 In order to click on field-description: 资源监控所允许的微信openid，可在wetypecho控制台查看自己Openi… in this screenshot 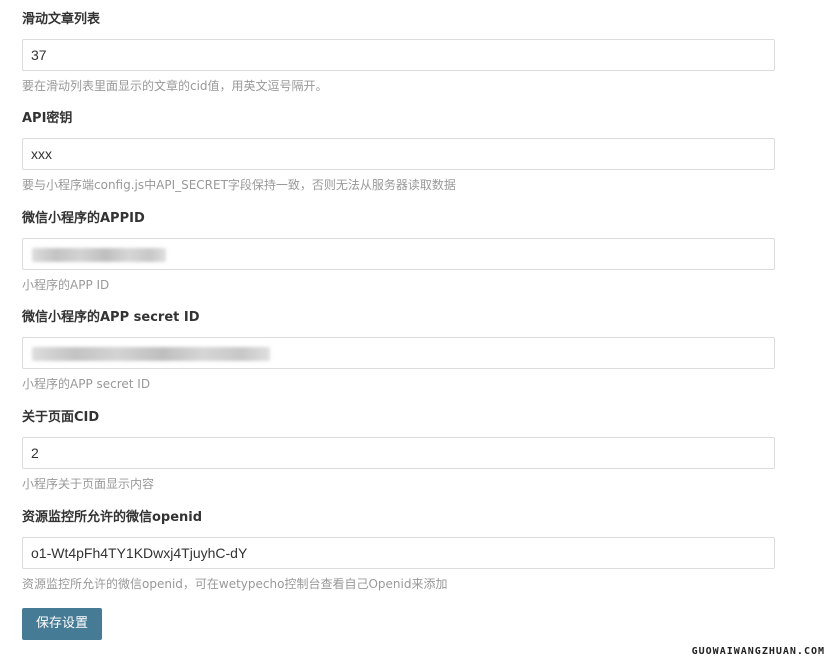, I will do `click(235, 584)`.